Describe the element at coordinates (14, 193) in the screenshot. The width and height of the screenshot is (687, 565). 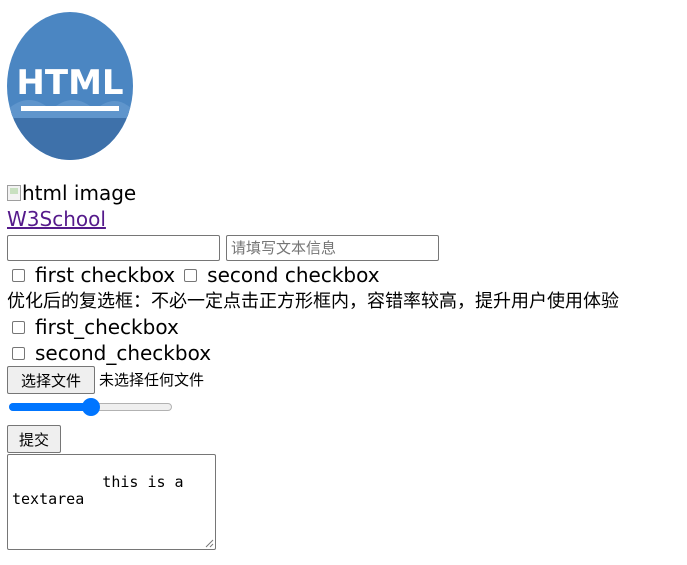
I see `broken-image-icon` at that location.